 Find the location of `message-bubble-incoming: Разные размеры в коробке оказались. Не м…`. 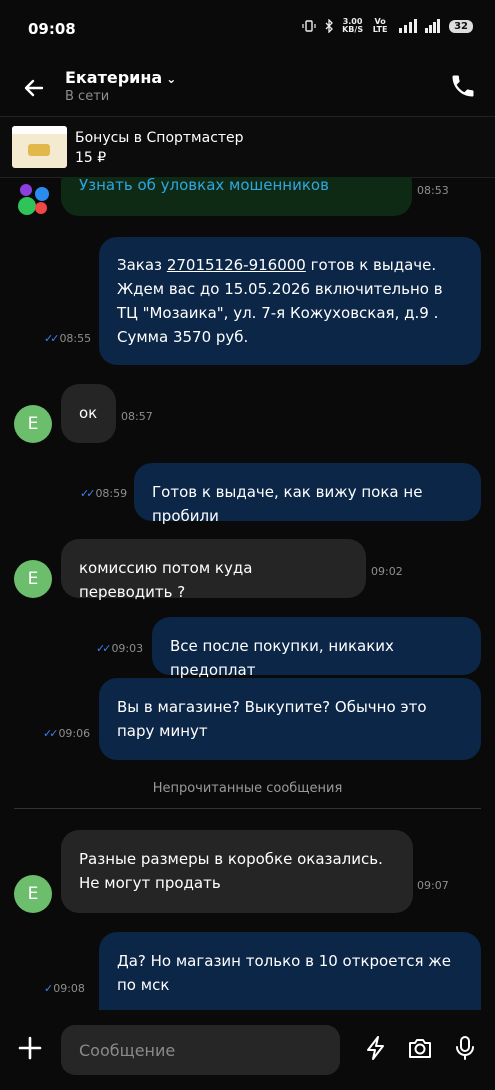

message-bubble-incoming: Разные размеры в коробке оказались. Не м… is located at coordinates (237, 871).